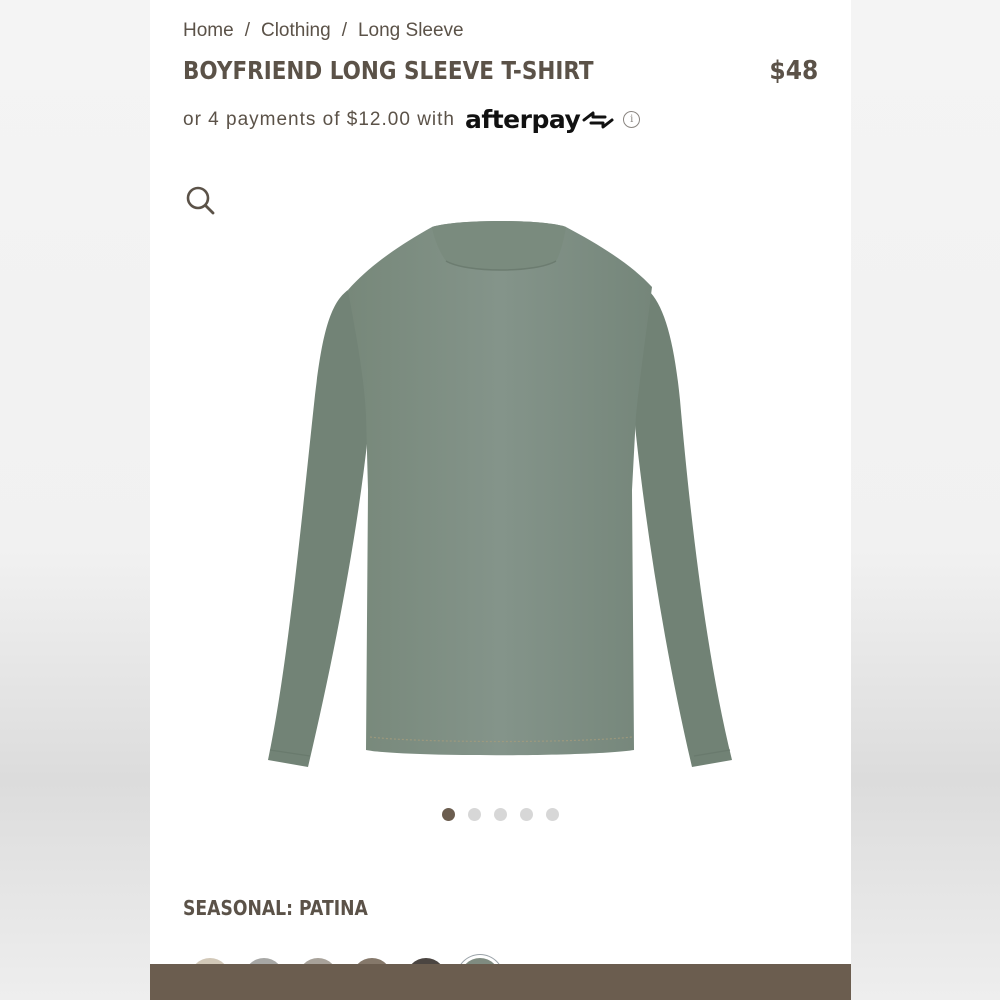 This screenshot has height=1000, width=1000. Describe the element at coordinates (275, 908) in the screenshot. I see `color-label: SEASONAL: PATINA` at that location.